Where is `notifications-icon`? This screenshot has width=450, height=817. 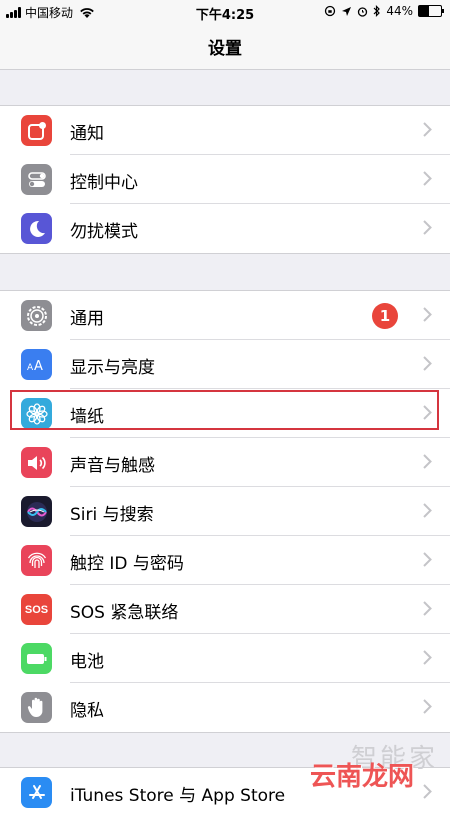 notifications-icon is located at coordinates (36, 130).